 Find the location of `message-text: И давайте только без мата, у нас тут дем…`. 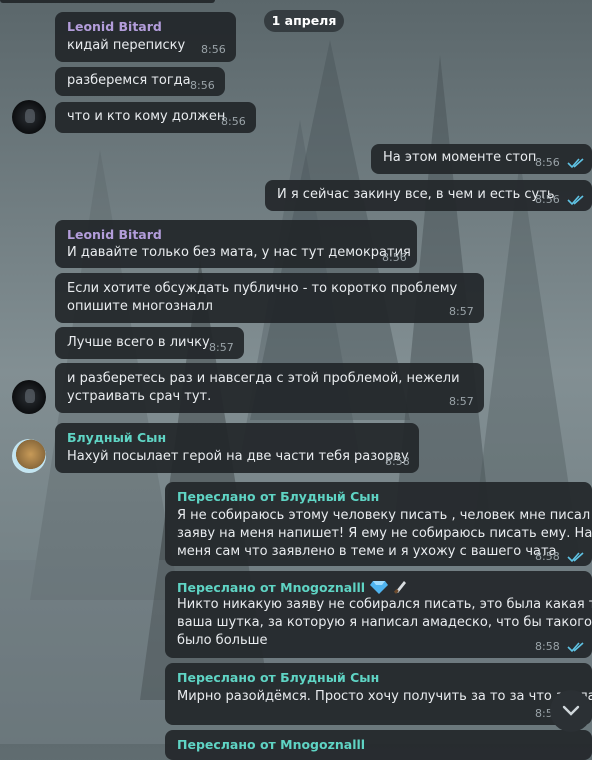

message-text: И давайте только без мата, у нас тут дем… is located at coordinates (239, 252).